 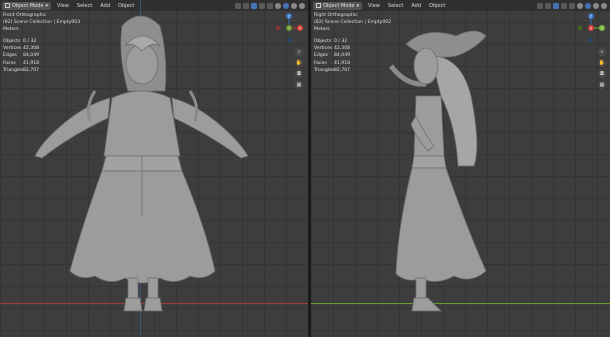 I want to click on stat-row: Edges 84,049, so click(x=332, y=56).